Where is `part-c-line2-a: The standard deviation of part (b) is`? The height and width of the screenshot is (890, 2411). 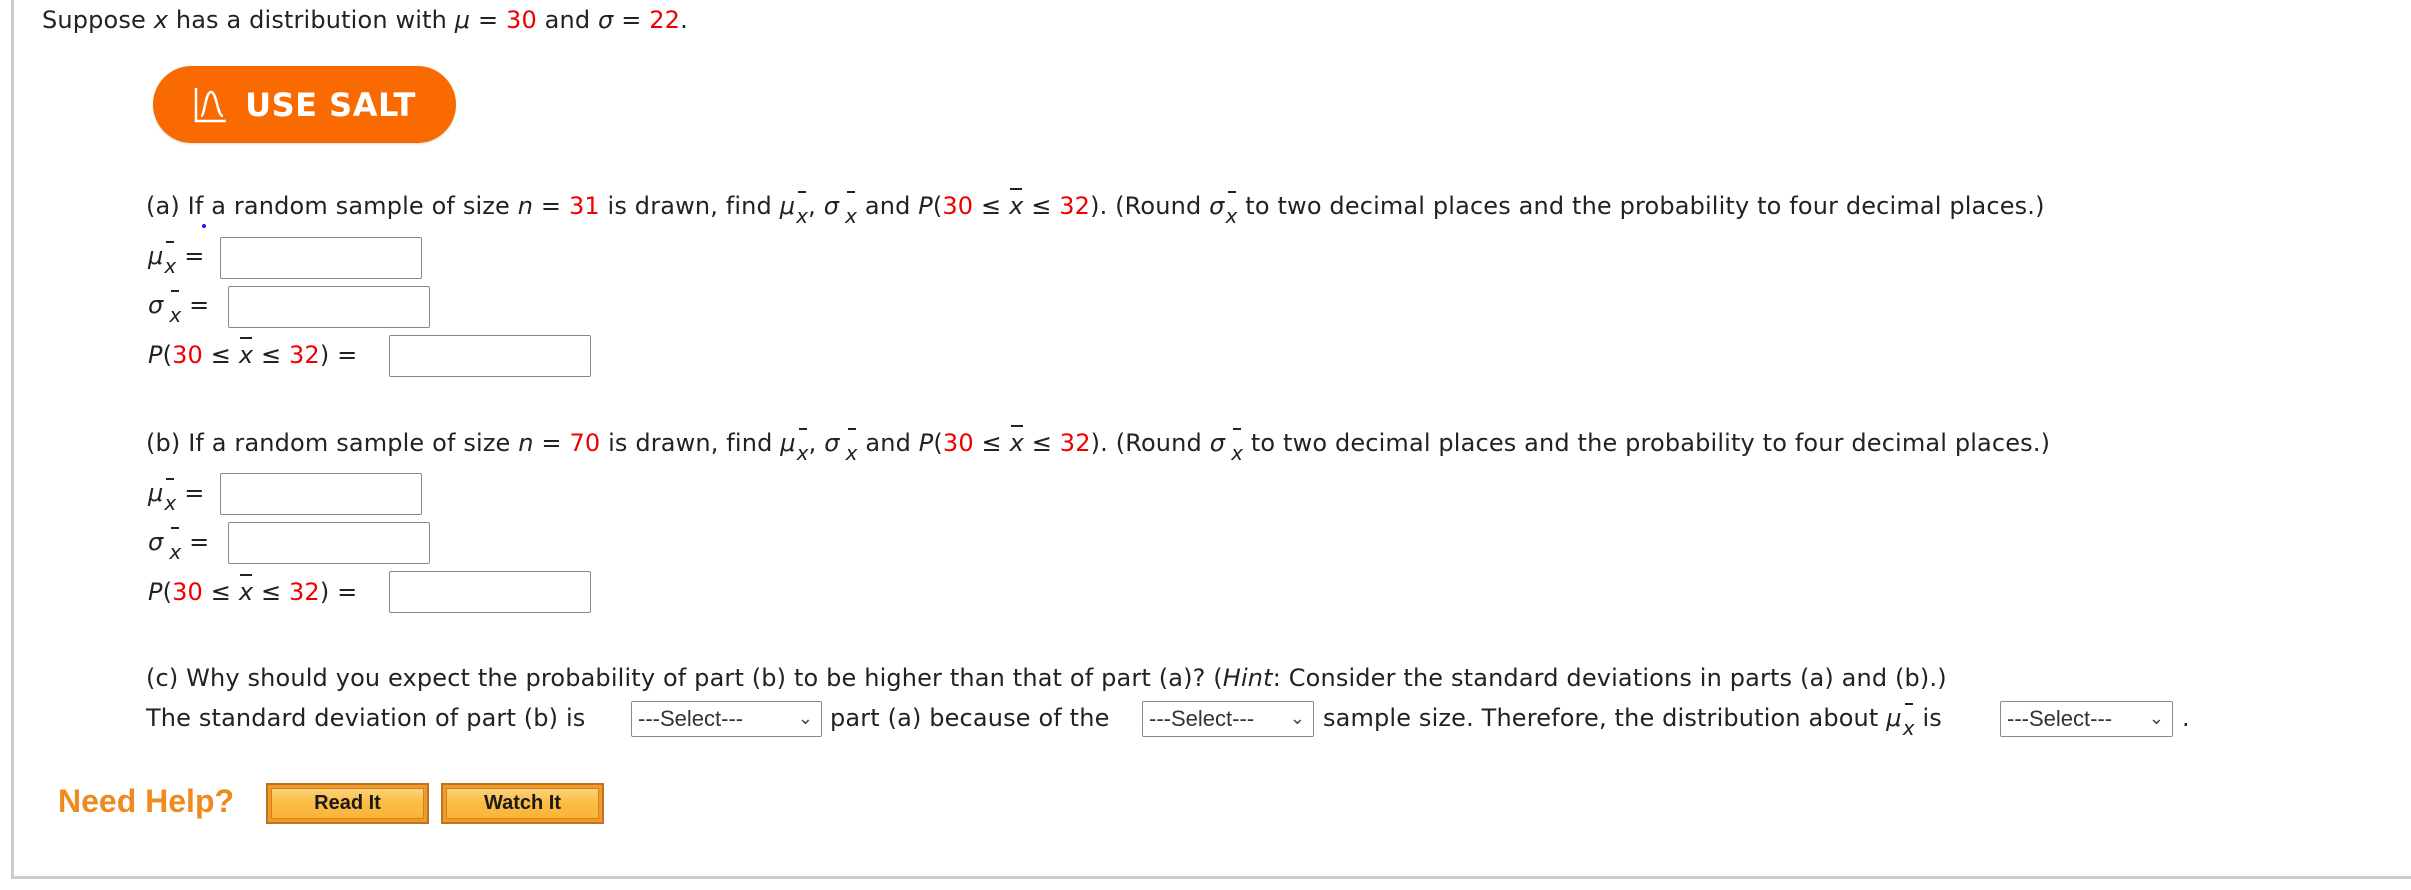 part-c-line2-a: The standard deviation of part (b) is is located at coordinates (366, 718).